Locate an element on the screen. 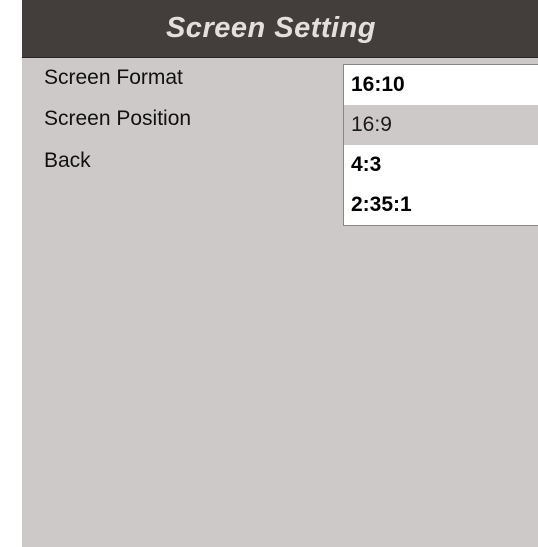 This screenshot has width=538, height=547. menu-item-screen-position: Screen Position is located at coordinates (182, 119).